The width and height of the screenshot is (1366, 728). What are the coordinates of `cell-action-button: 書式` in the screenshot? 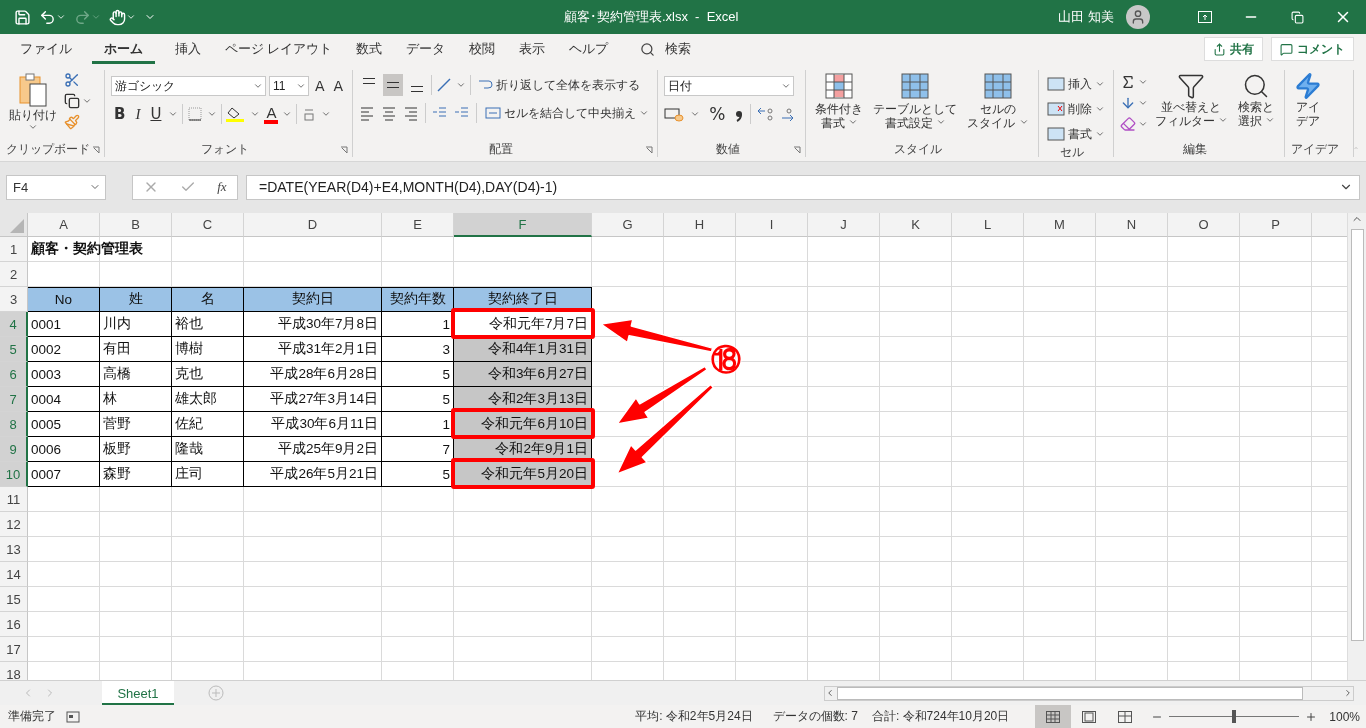 It's located at (1075, 134).